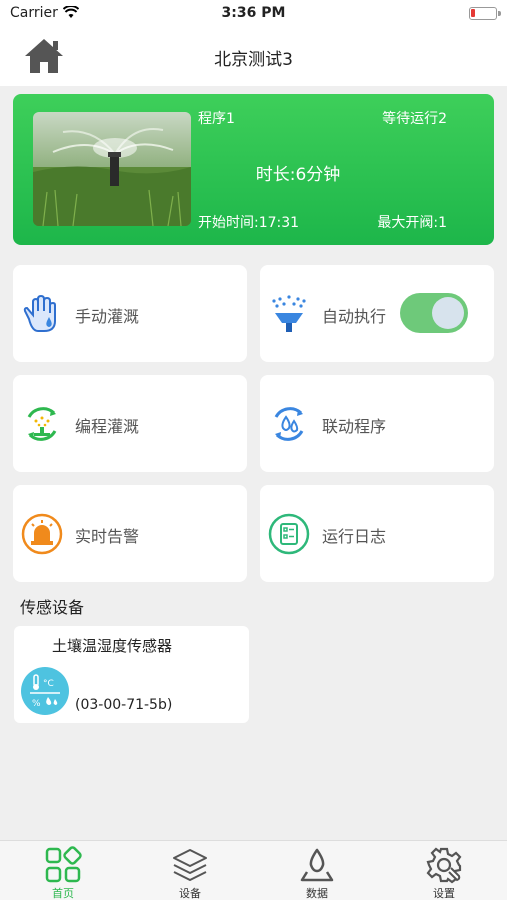 The image size is (507, 900). Describe the element at coordinates (414, 119) in the screenshot. I see `waiting-status: 等待运行2` at that location.